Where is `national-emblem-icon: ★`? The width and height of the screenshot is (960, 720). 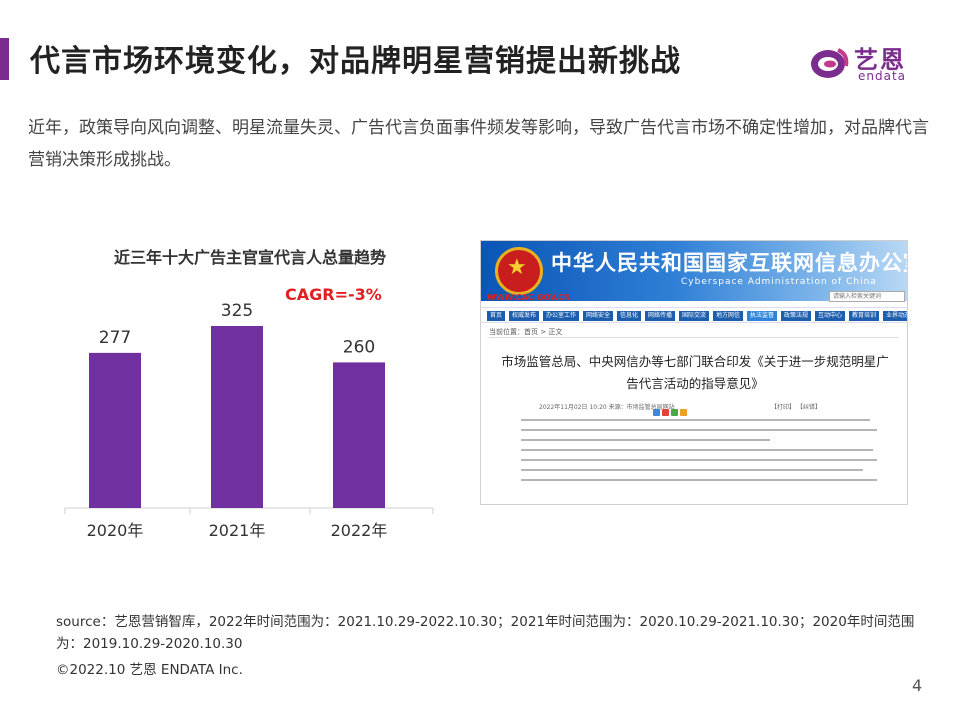
national-emblem-icon: ★ is located at coordinates (519, 271).